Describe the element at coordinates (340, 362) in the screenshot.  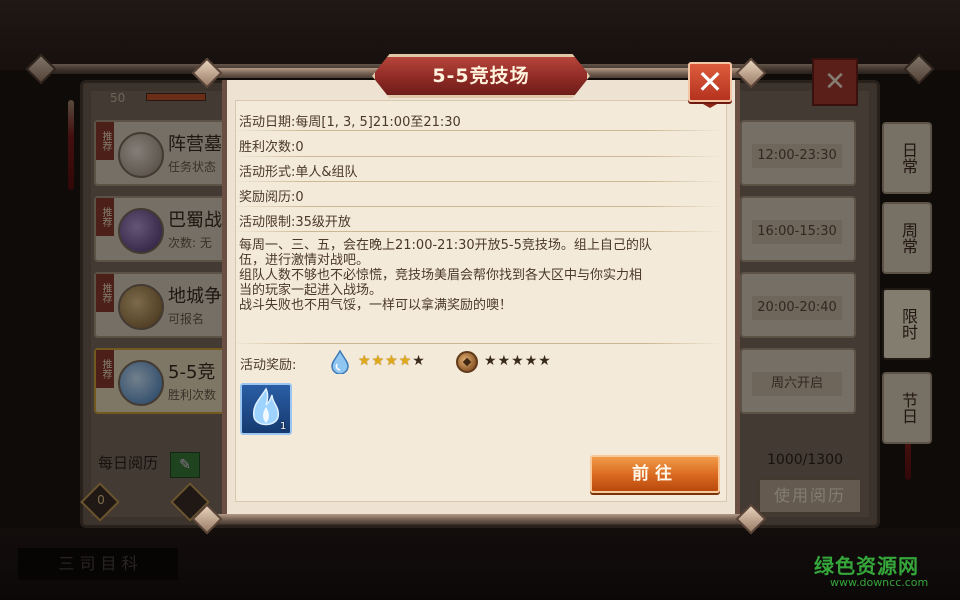
I see `water-drop-icon` at that location.